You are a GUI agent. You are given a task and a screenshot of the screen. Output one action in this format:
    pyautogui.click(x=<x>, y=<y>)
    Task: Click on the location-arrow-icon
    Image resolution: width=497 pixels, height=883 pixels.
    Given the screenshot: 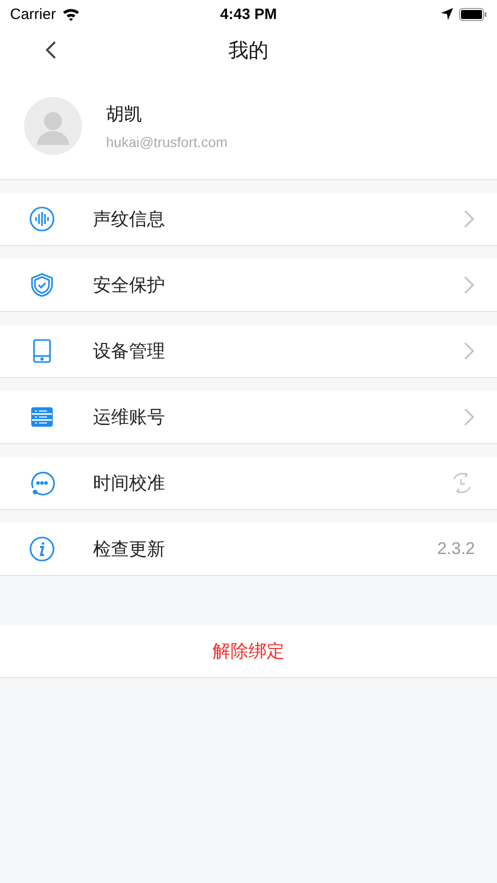 What is the action you would take?
    pyautogui.click(x=446, y=14)
    